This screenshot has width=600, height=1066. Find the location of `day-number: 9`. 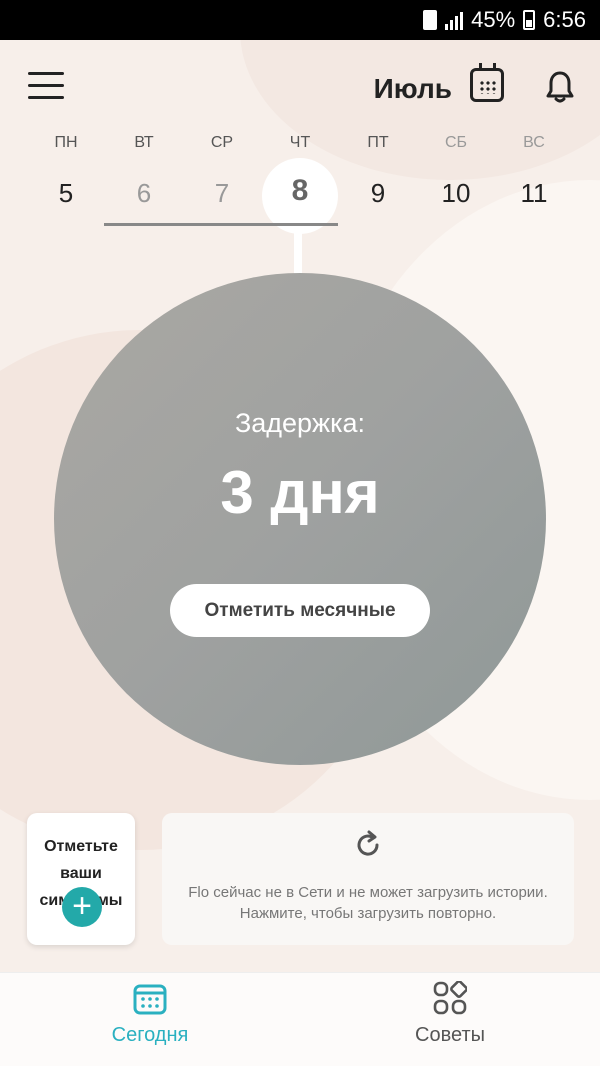

day-number: 9 is located at coordinates (378, 193).